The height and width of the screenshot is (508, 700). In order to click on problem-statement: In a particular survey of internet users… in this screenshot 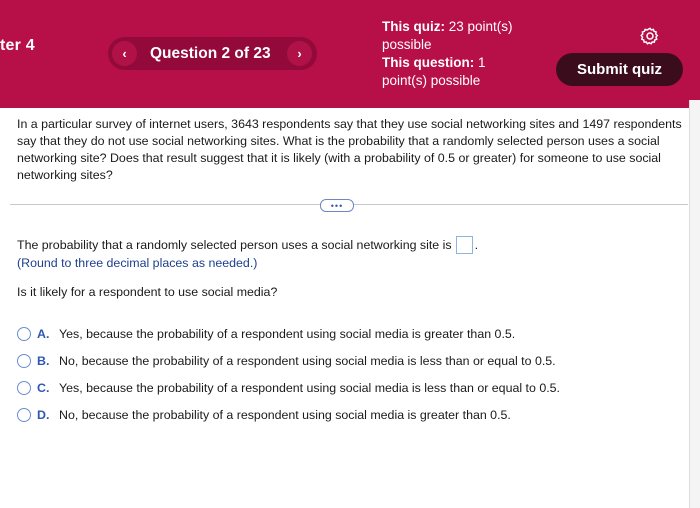, I will do `click(349, 149)`.